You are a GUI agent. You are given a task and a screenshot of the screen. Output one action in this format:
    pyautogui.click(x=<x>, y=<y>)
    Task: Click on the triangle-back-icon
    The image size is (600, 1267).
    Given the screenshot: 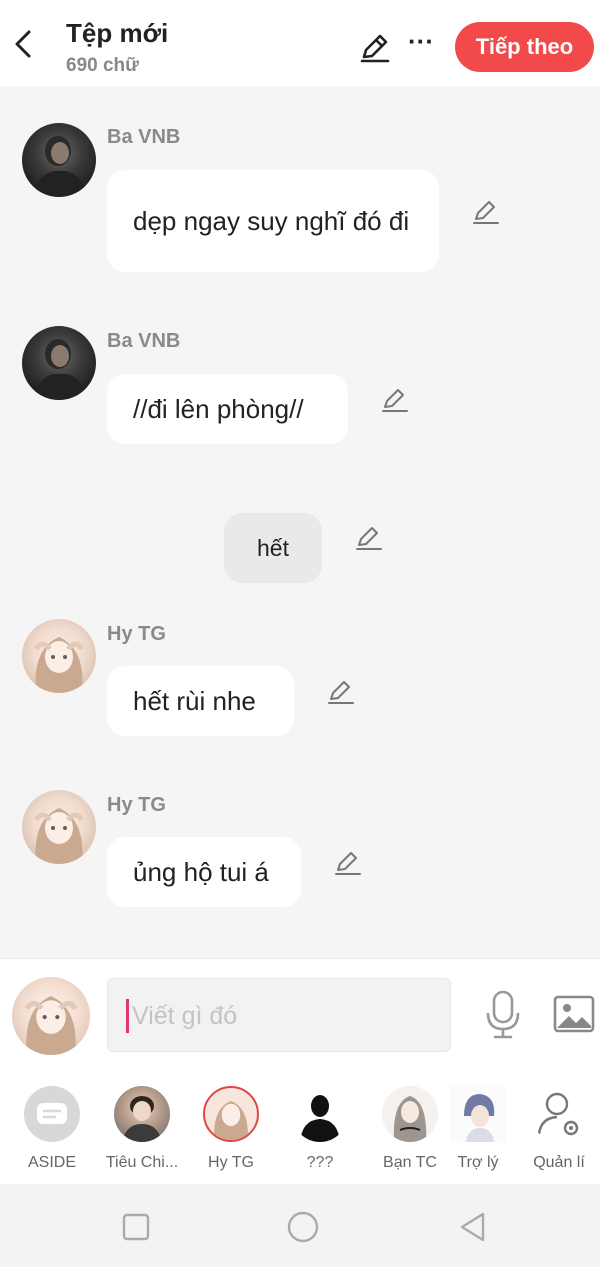 What is the action you would take?
    pyautogui.click(x=472, y=1227)
    